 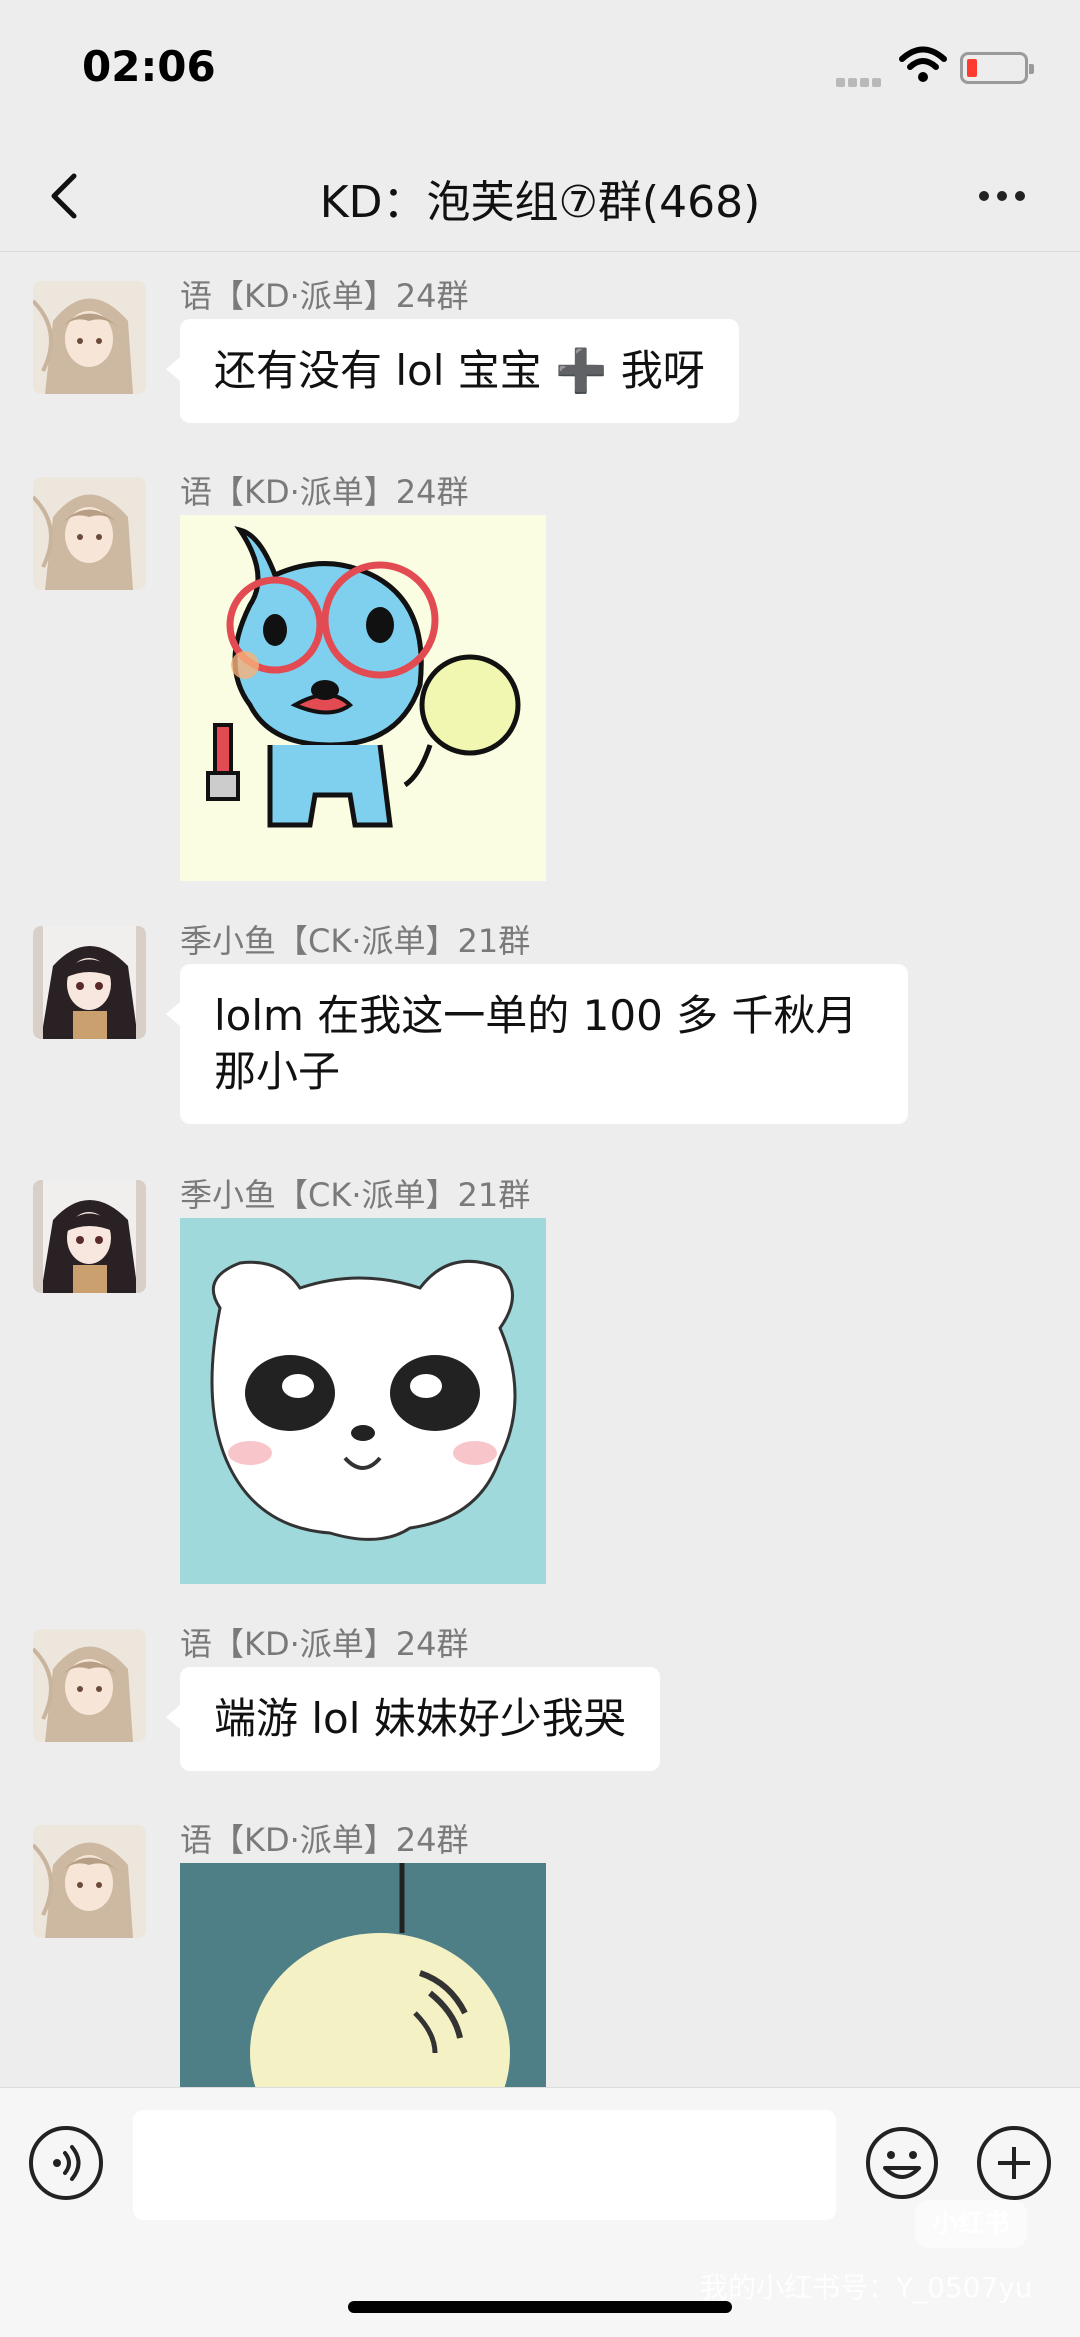 I want to click on plus-icon, so click(x=1014, y=2163).